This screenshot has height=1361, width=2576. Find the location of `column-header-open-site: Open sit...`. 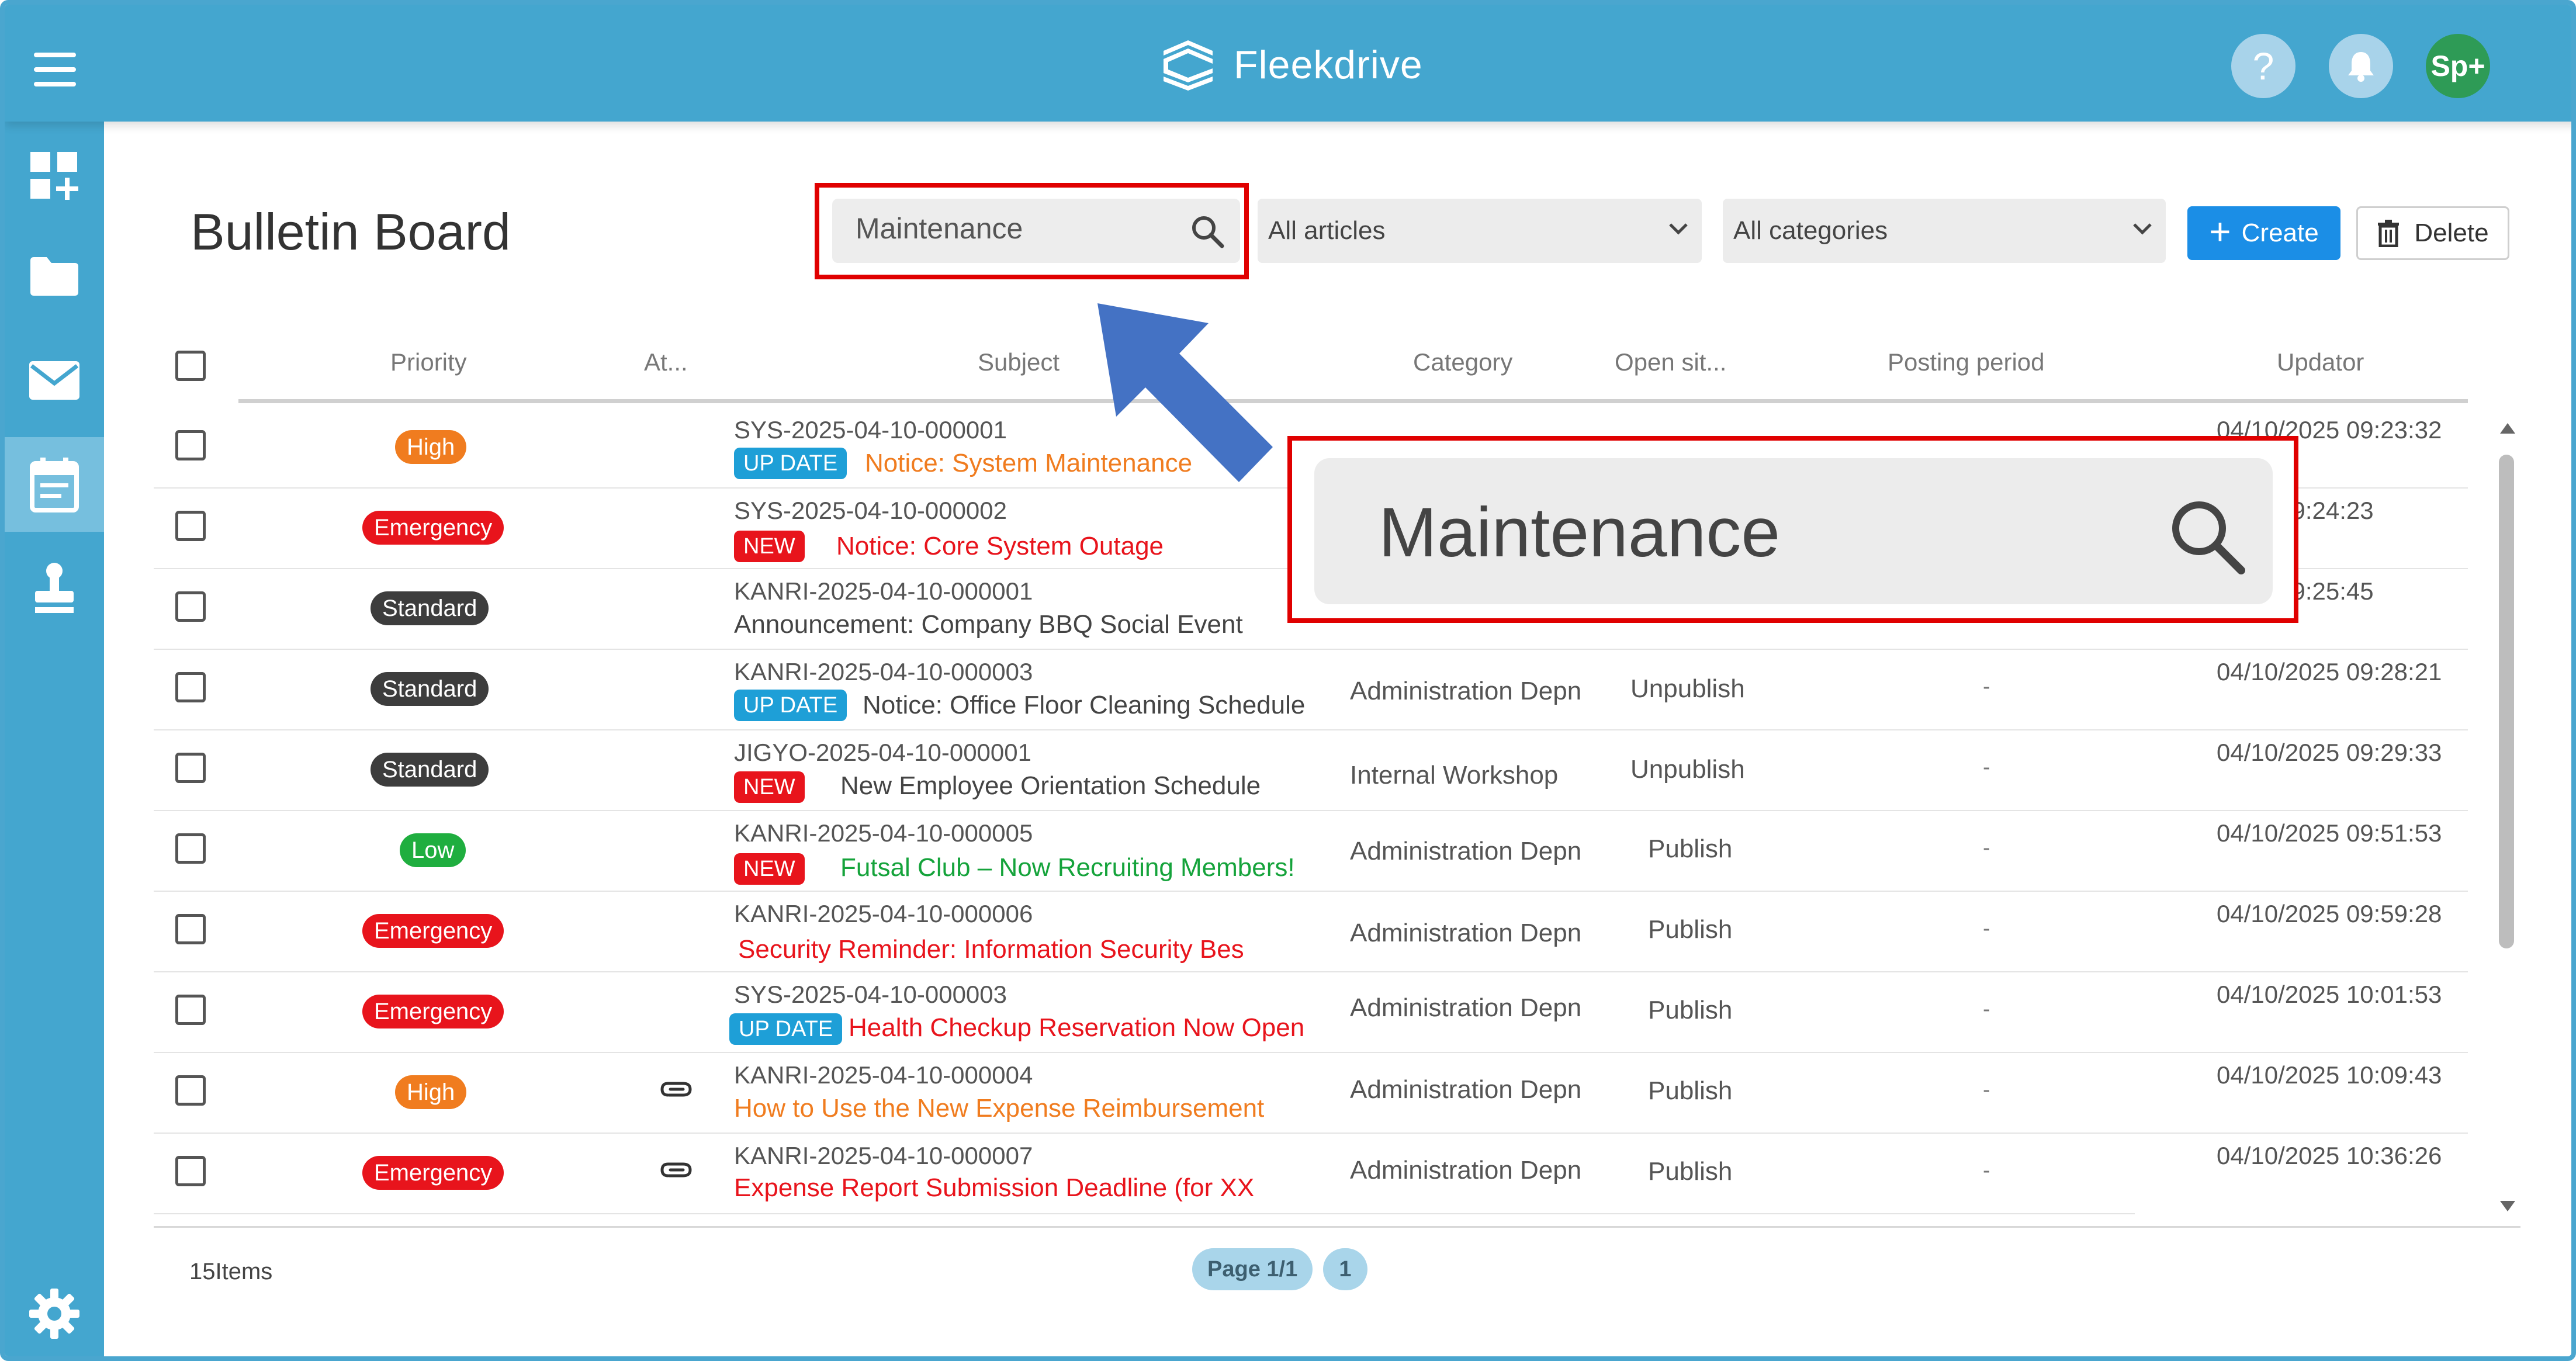

column-header-open-site: Open sit... is located at coordinates (1671, 362).